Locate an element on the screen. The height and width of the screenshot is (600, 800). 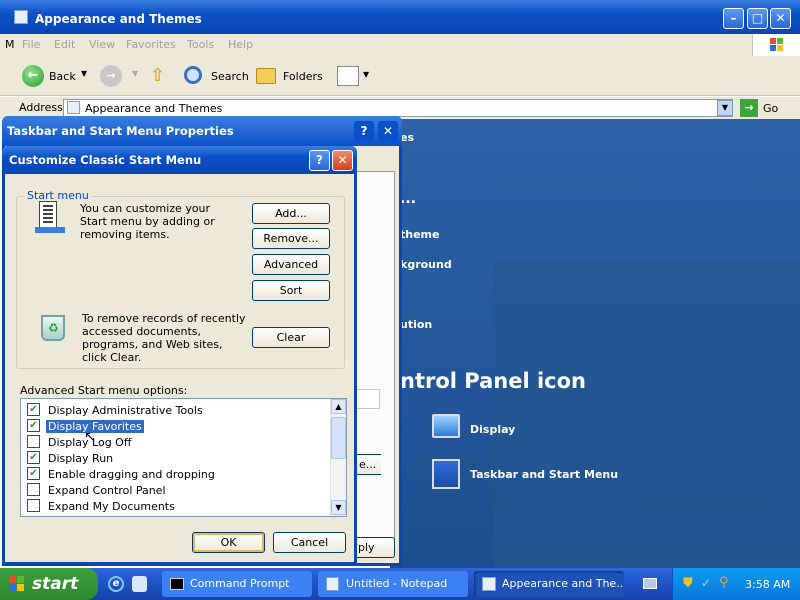
partial-letter: M is located at coordinates (10, 44).